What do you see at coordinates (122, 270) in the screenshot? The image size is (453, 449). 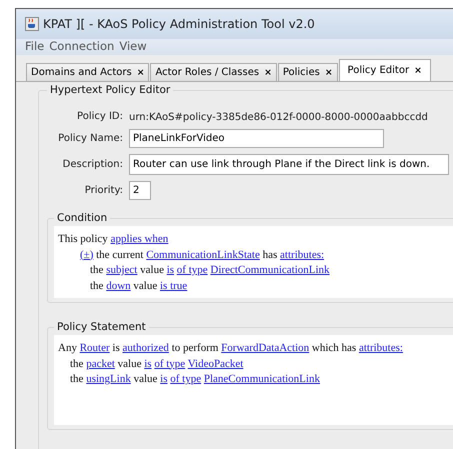 I see `hyperlink: subject` at bounding box center [122, 270].